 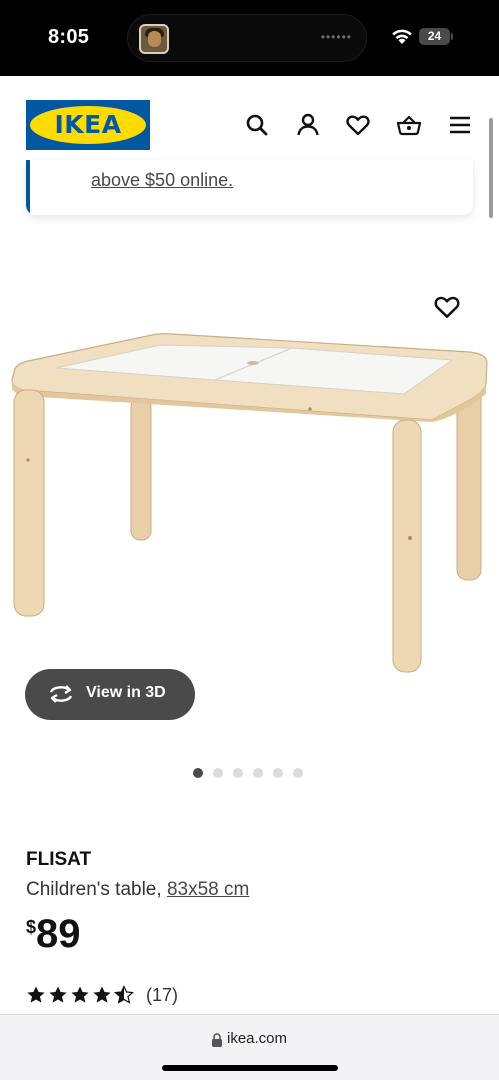 What do you see at coordinates (452, 36) in the screenshot?
I see `battery-cap` at bounding box center [452, 36].